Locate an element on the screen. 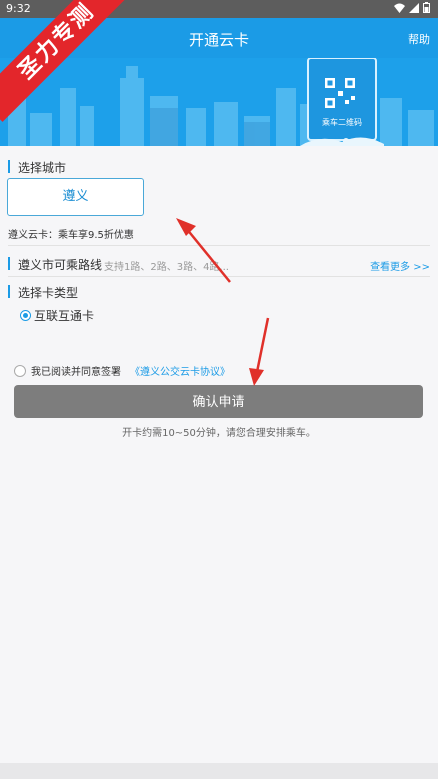  activation-tip: 开卡约需10~50分钟，请您合理安排乘车。 is located at coordinates (219, 433).